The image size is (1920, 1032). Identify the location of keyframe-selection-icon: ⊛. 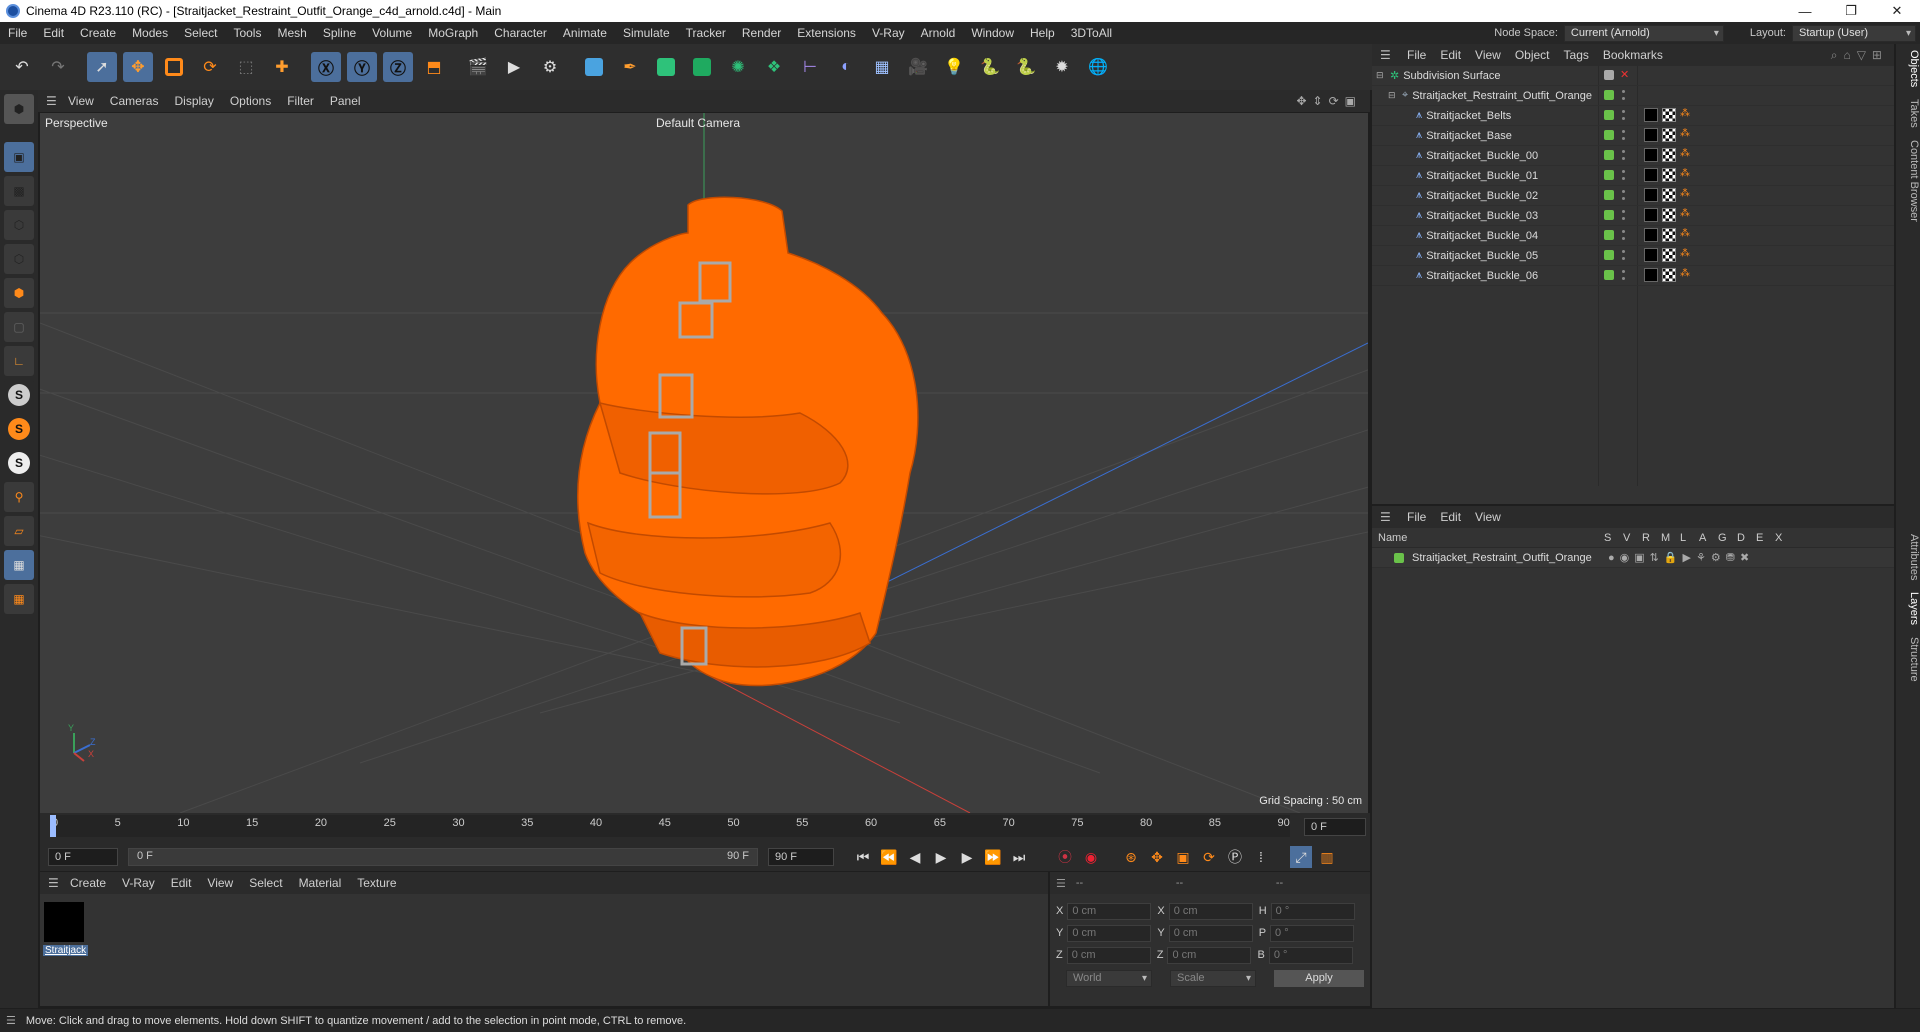
(1131, 857).